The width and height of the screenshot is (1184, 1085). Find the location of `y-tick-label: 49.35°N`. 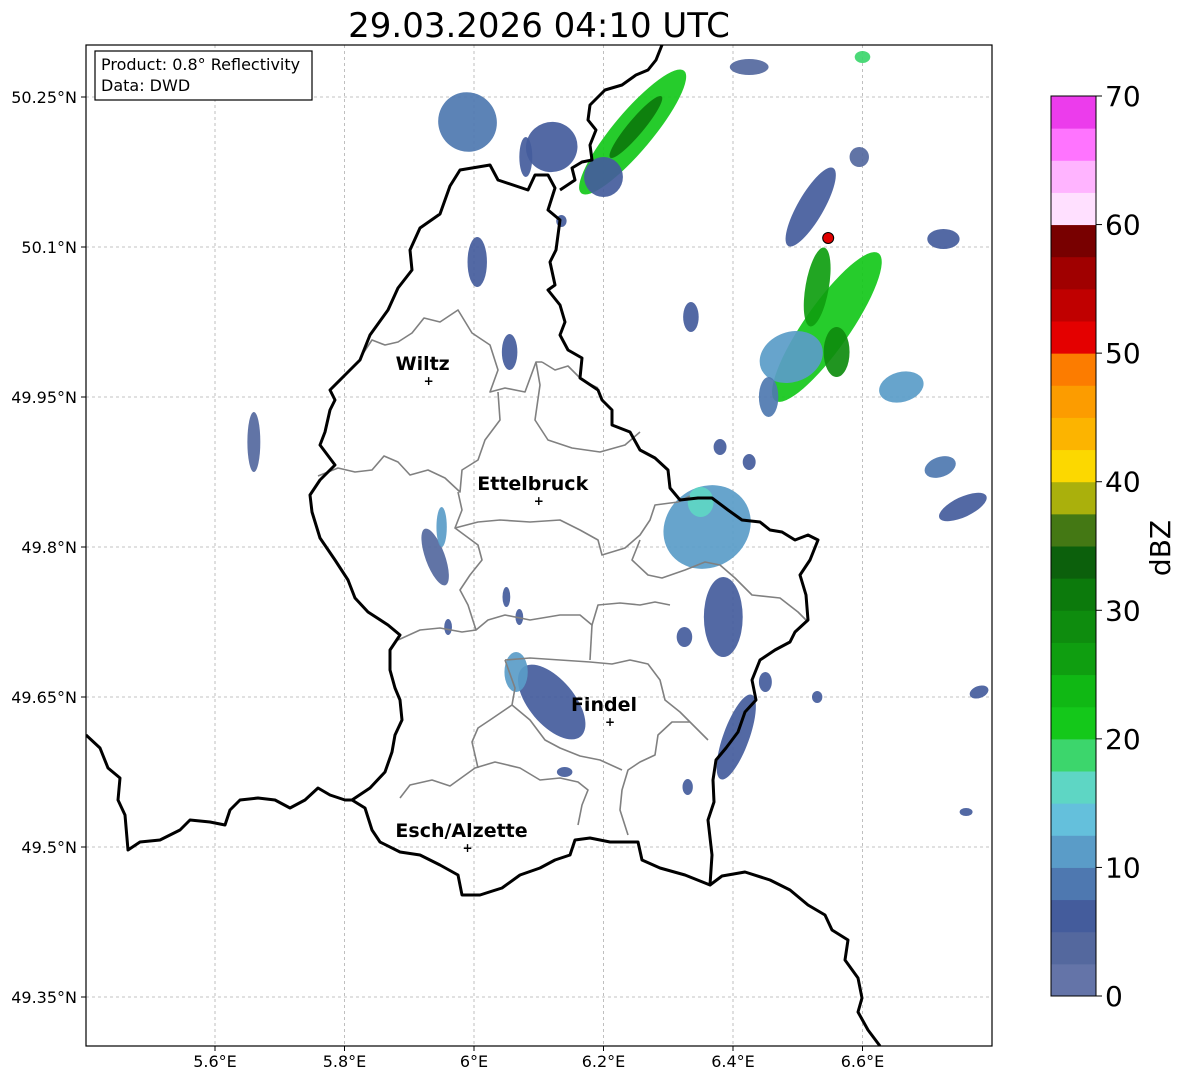

y-tick-label: 49.35°N is located at coordinates (44, 997).